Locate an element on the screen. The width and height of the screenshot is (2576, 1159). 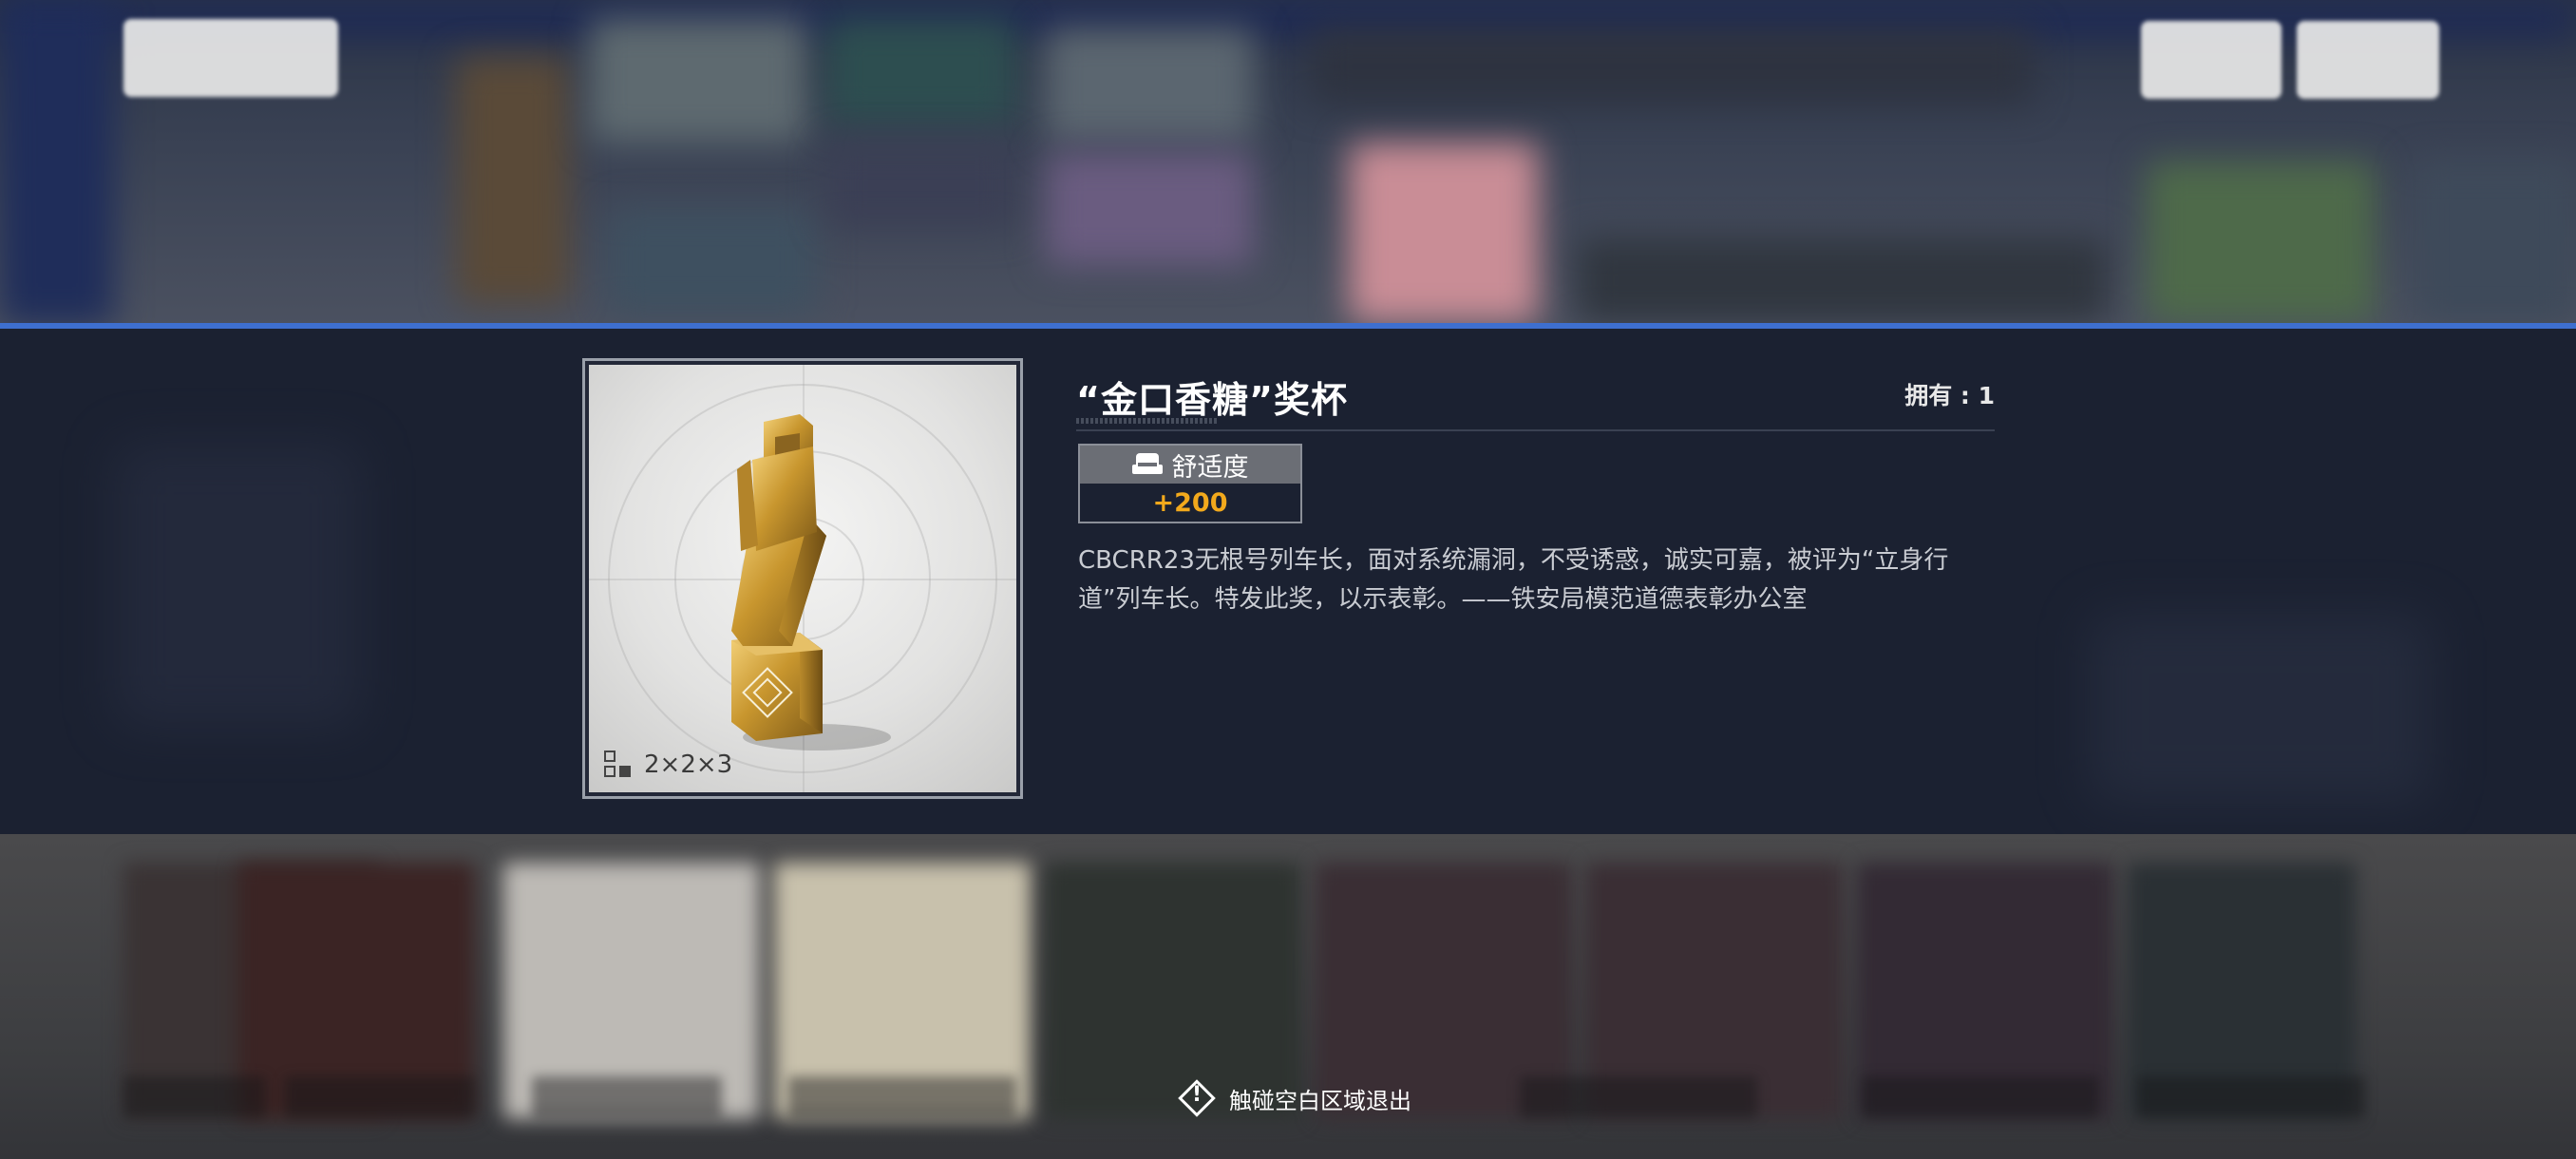
item-title: “金口香糖”奖杯 is located at coordinates (1212, 400).